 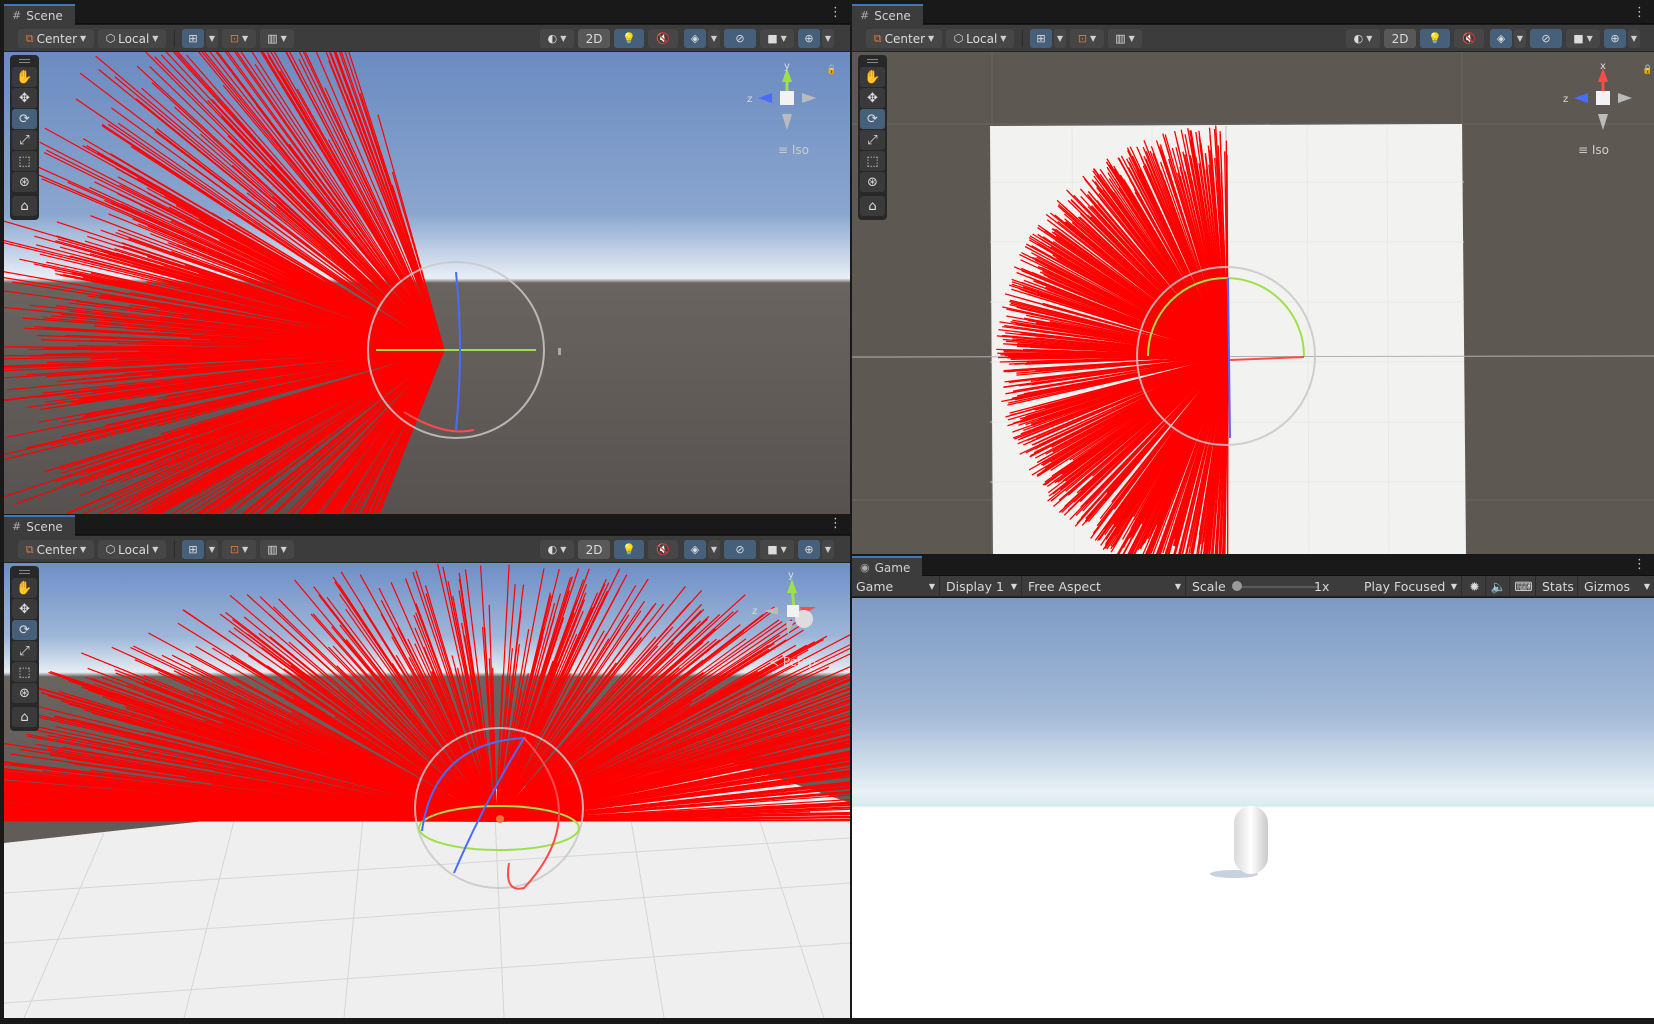 What do you see at coordinates (1277, 587) in the screenshot?
I see `scale-slider-track` at bounding box center [1277, 587].